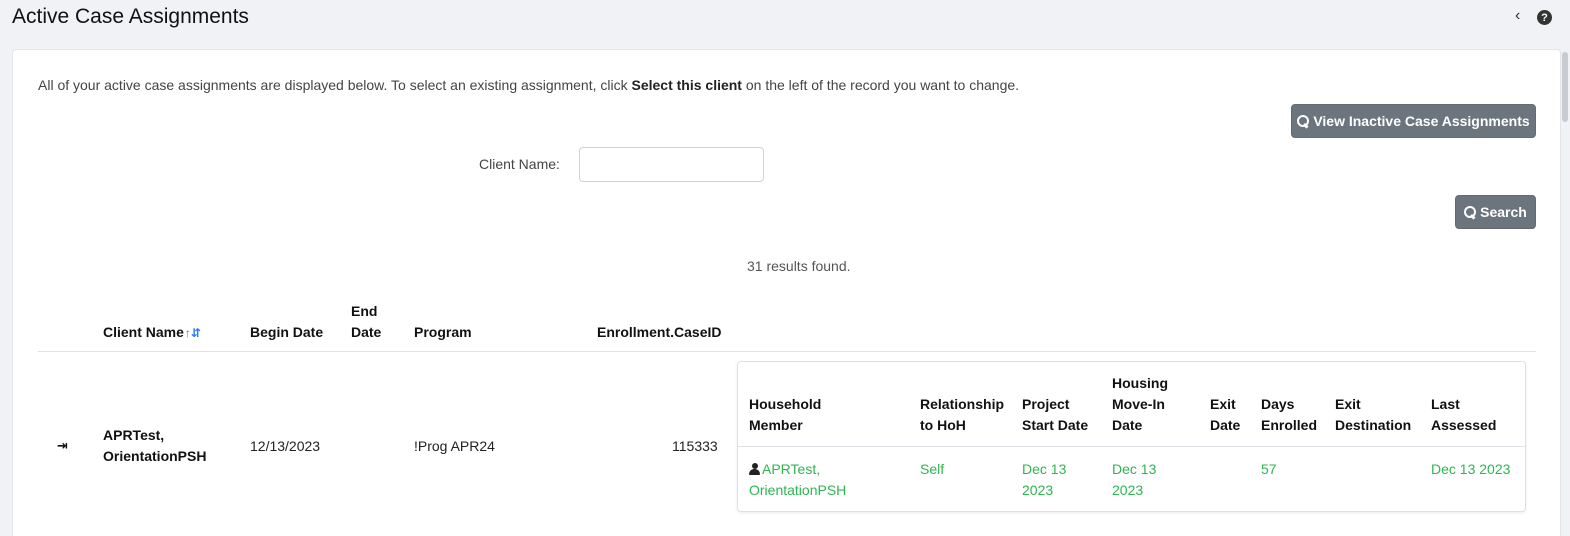 This screenshot has width=1570, height=536. What do you see at coordinates (1134, 480) in the screenshot?
I see `hh-cell-move-in: Dec 13 2023` at bounding box center [1134, 480].